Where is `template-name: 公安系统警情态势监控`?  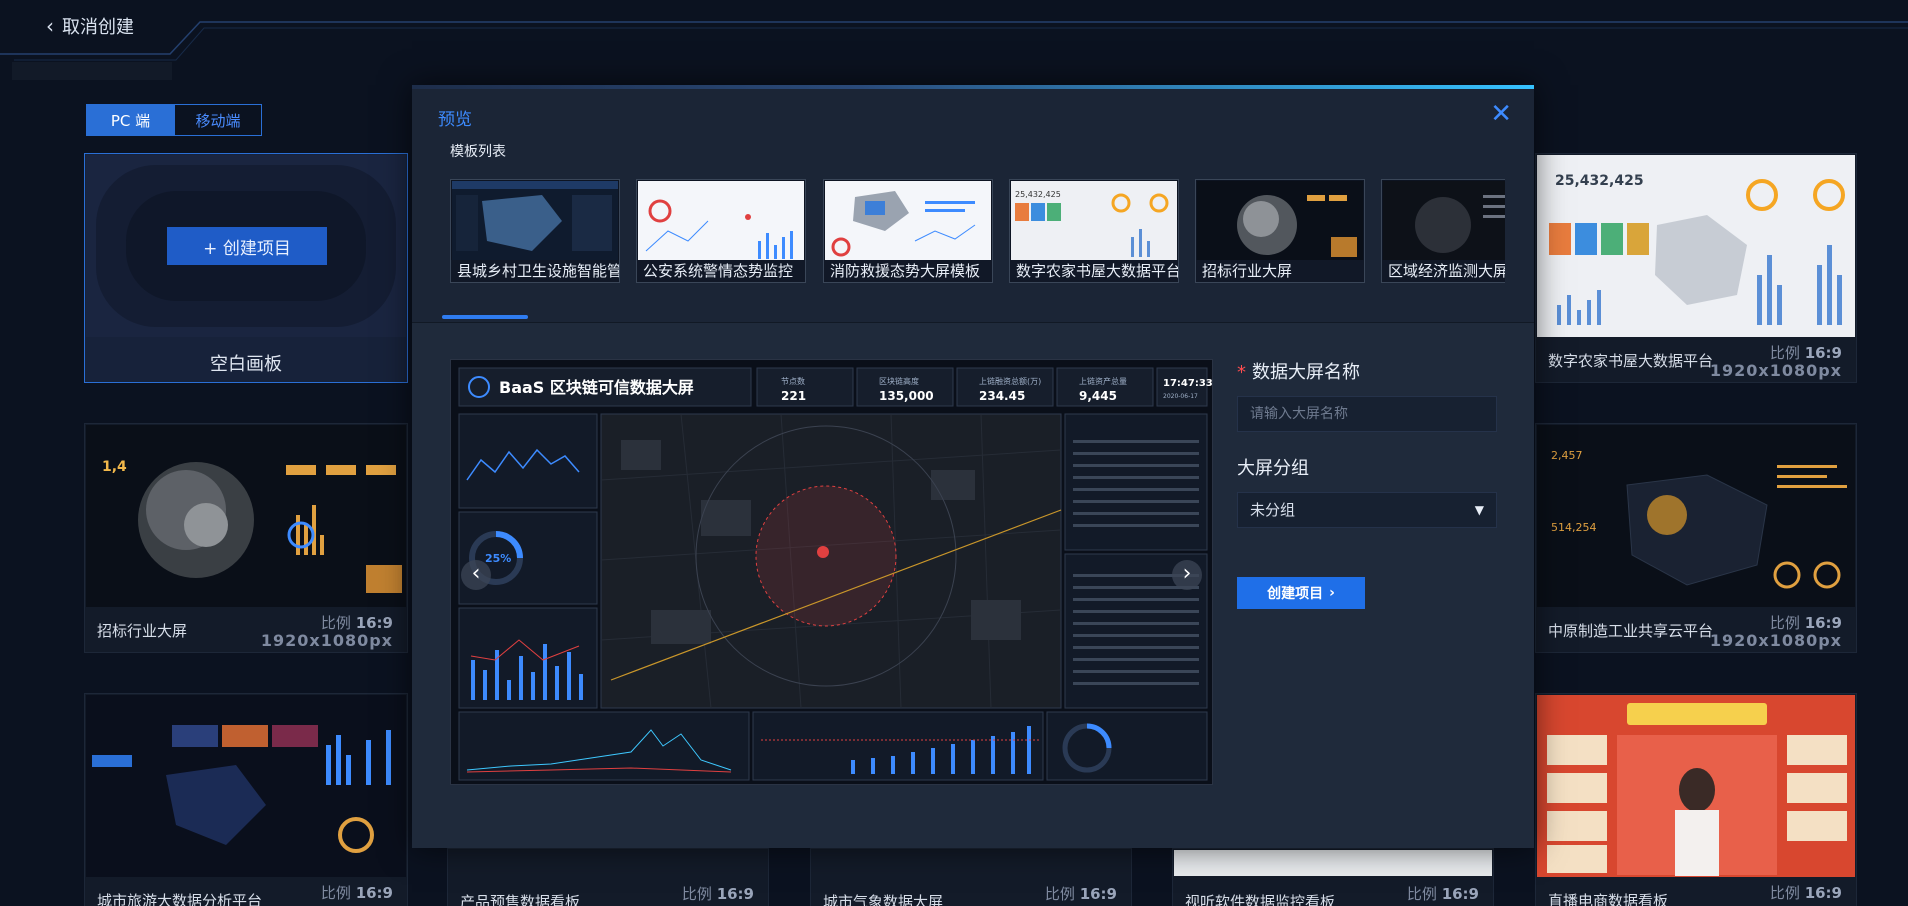 template-name: 公安系统警情态势监控 is located at coordinates (721, 271).